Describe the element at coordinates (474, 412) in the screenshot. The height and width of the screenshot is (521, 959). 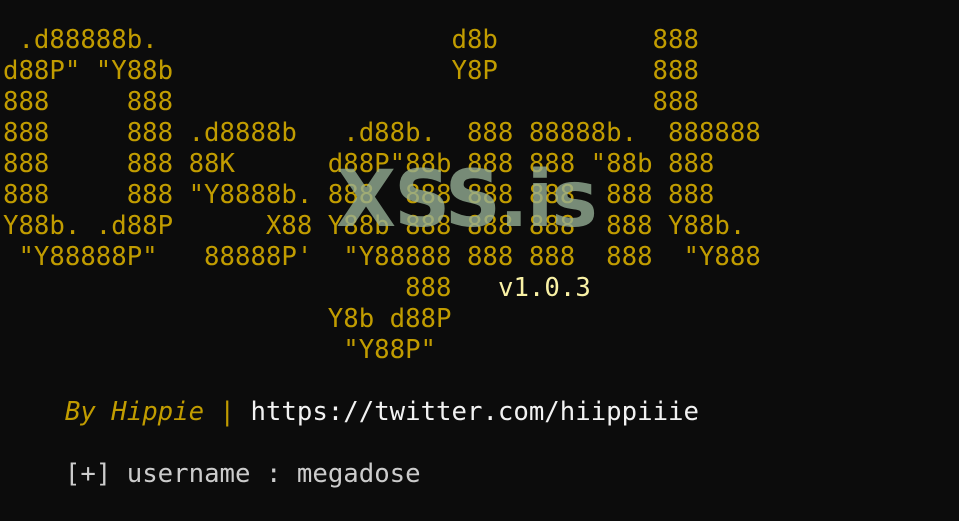
I see `twitter-link: https://twitter.com/hiippiiie` at that location.